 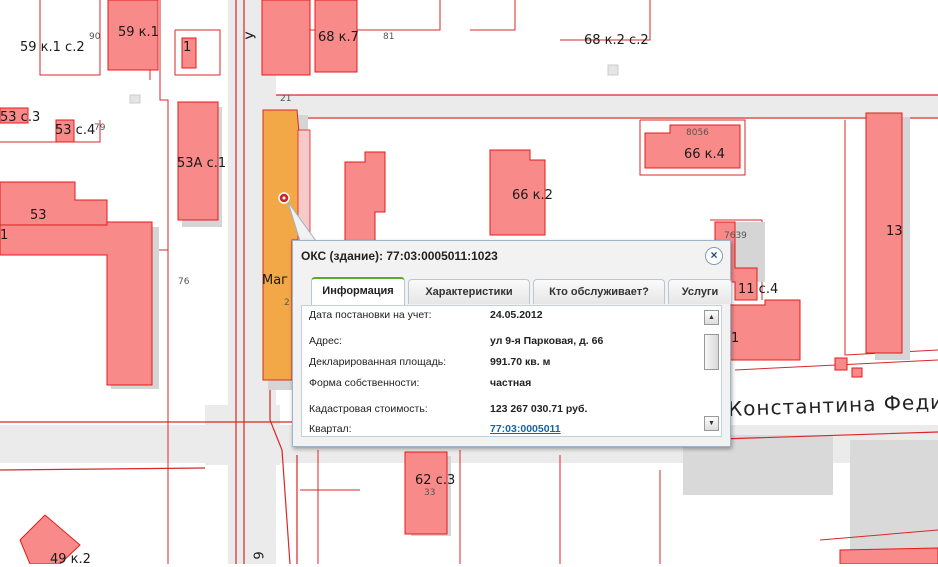 I want to click on building-label: 53 с.3, so click(x=20, y=117).